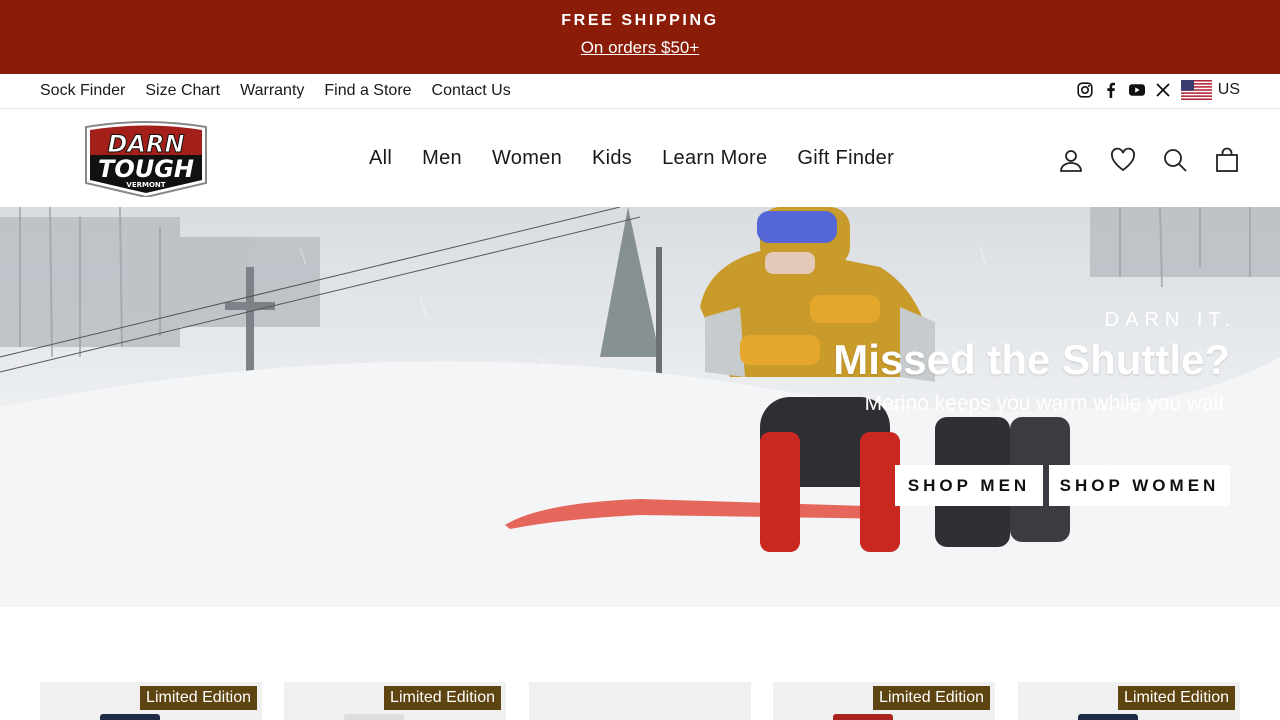 The image size is (1280, 720). I want to click on hero-buttons: SHOP MEN SHOP WOMEN, so click(1062, 485).